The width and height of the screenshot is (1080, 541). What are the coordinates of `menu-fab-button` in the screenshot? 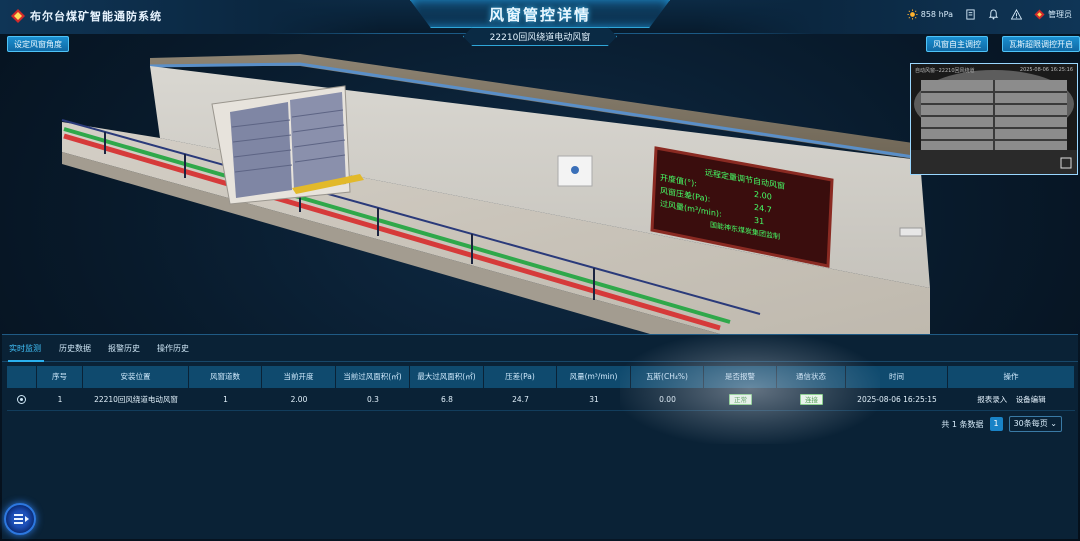 It's located at (20, 519).